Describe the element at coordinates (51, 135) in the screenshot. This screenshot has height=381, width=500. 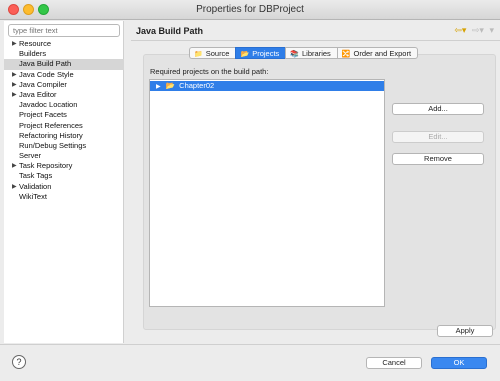
I see `sidebar-item-label: Refactoring History` at that location.